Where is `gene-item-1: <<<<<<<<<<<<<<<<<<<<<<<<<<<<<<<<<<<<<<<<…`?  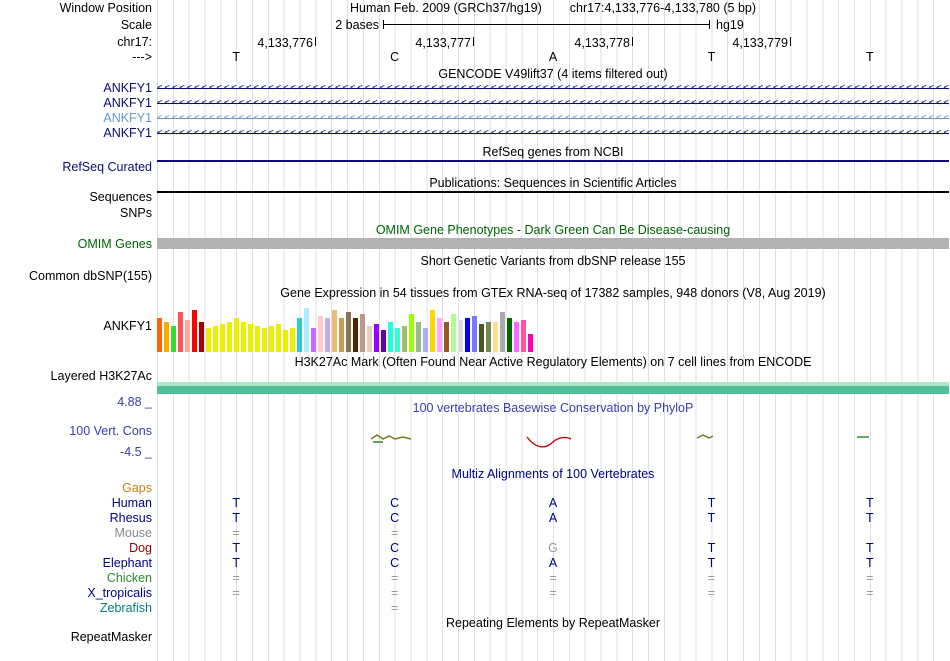 gene-item-1: <<<<<<<<<<<<<<<<<<<<<<<<<<<<<<<<<<<<<<<<… is located at coordinates (553, 103).